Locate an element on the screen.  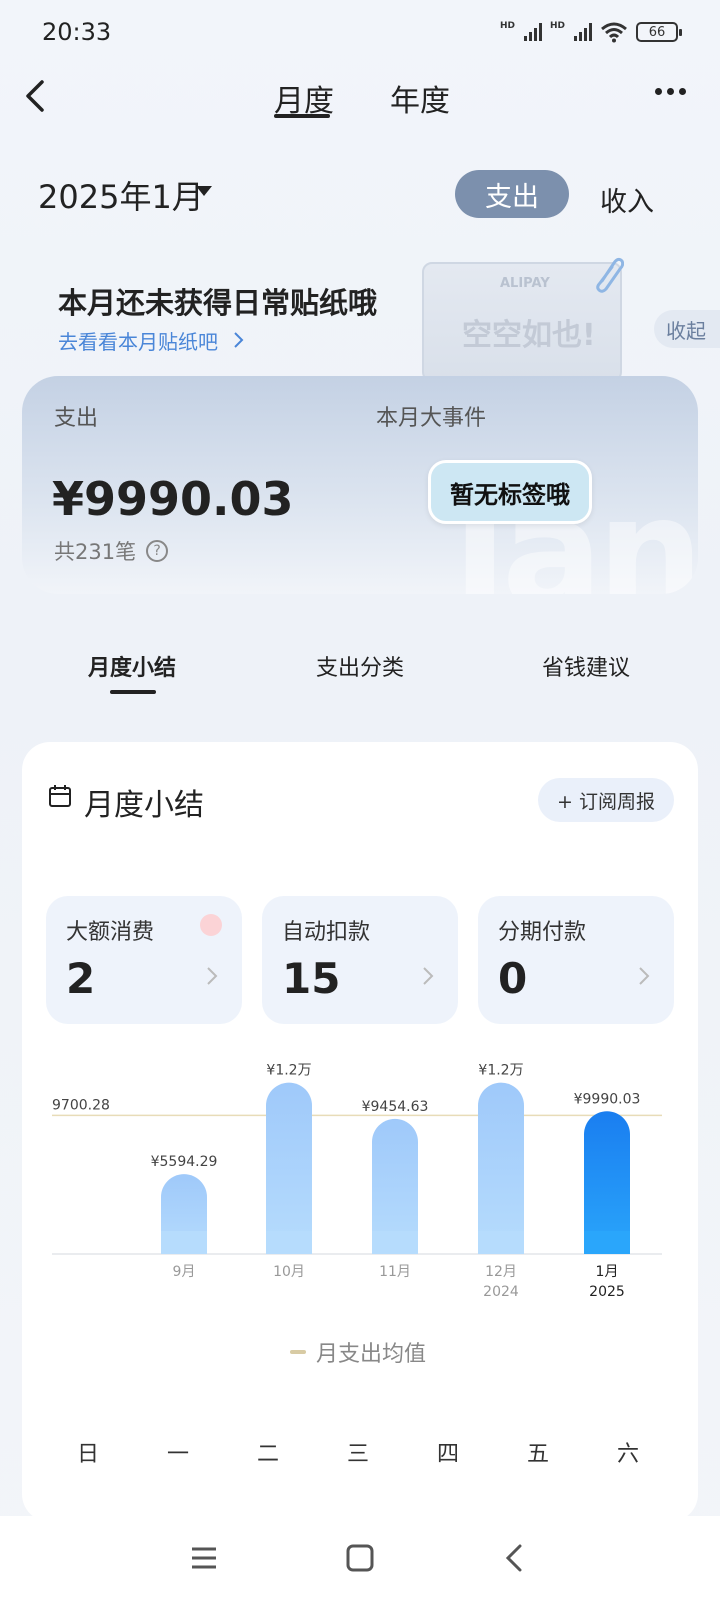
weekday-label: 三 is located at coordinates (357, 1454).